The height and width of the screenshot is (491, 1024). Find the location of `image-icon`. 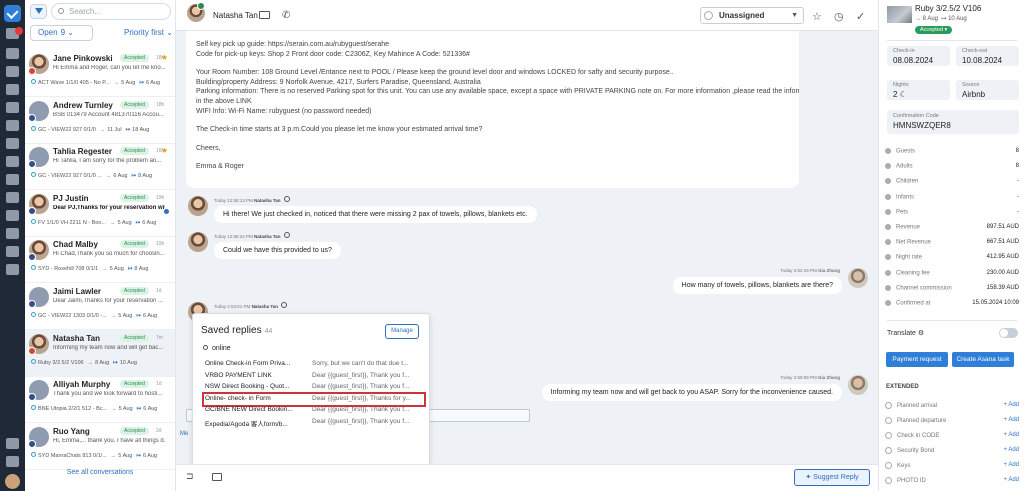

image-icon is located at coordinates (217, 477).